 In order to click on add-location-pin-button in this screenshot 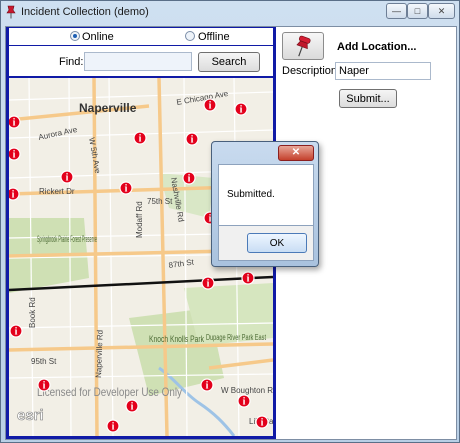, I will do `click(303, 46)`.